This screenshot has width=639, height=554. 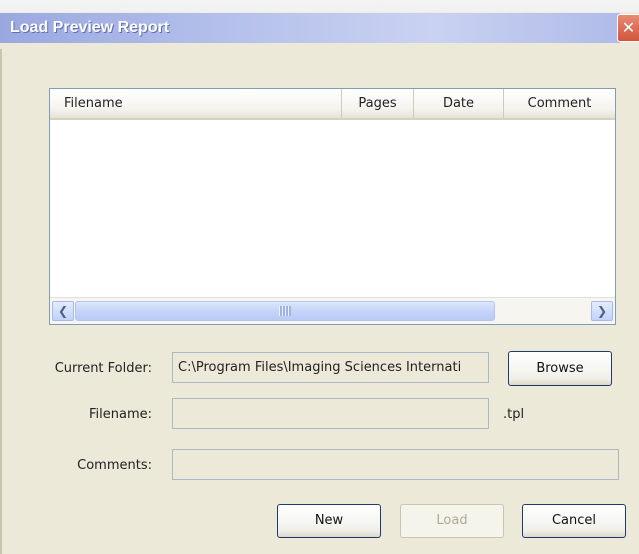 I want to click on scroll-grip-icon, so click(x=285, y=311).